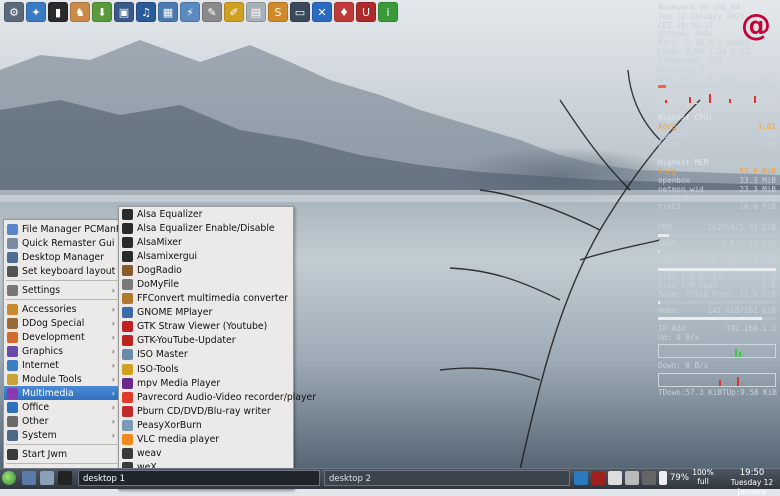 The height and width of the screenshot is (496, 780). Describe the element at coordinates (61, 379) in the screenshot. I see `menu-item-module-tools: Module Tools ›` at that location.